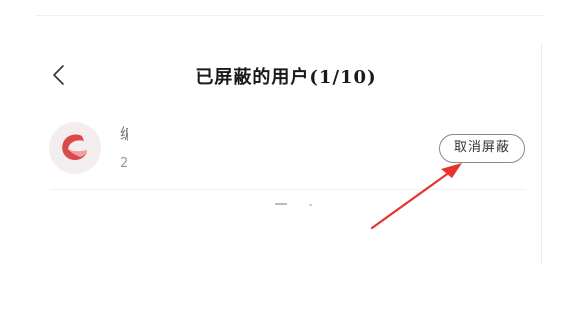 This screenshot has width=565, height=323. What do you see at coordinates (482, 148) in the screenshot?
I see `unblock-button: 取消屏蔽` at bounding box center [482, 148].